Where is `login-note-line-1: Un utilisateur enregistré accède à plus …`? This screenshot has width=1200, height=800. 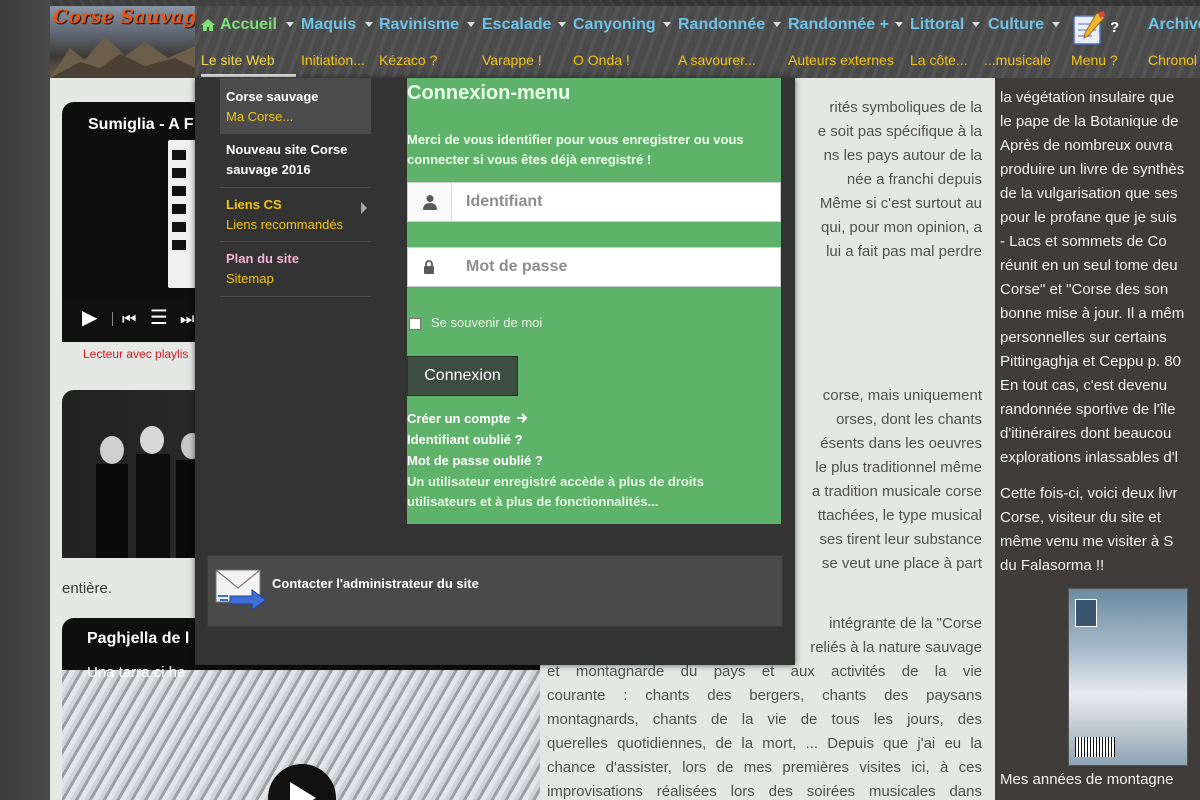
login-note-line-1: Un utilisateur enregistré accède à plus … is located at coordinates (555, 481).